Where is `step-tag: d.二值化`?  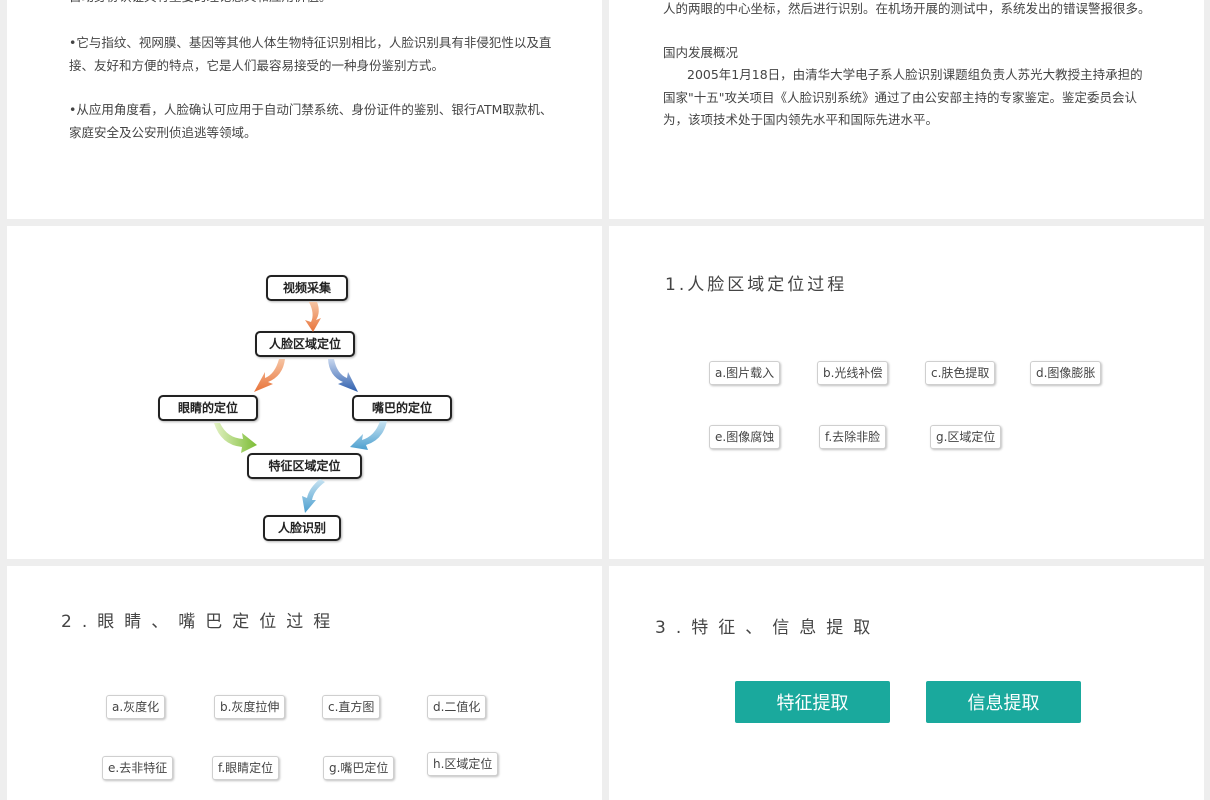 step-tag: d.二值化 is located at coordinates (457, 707).